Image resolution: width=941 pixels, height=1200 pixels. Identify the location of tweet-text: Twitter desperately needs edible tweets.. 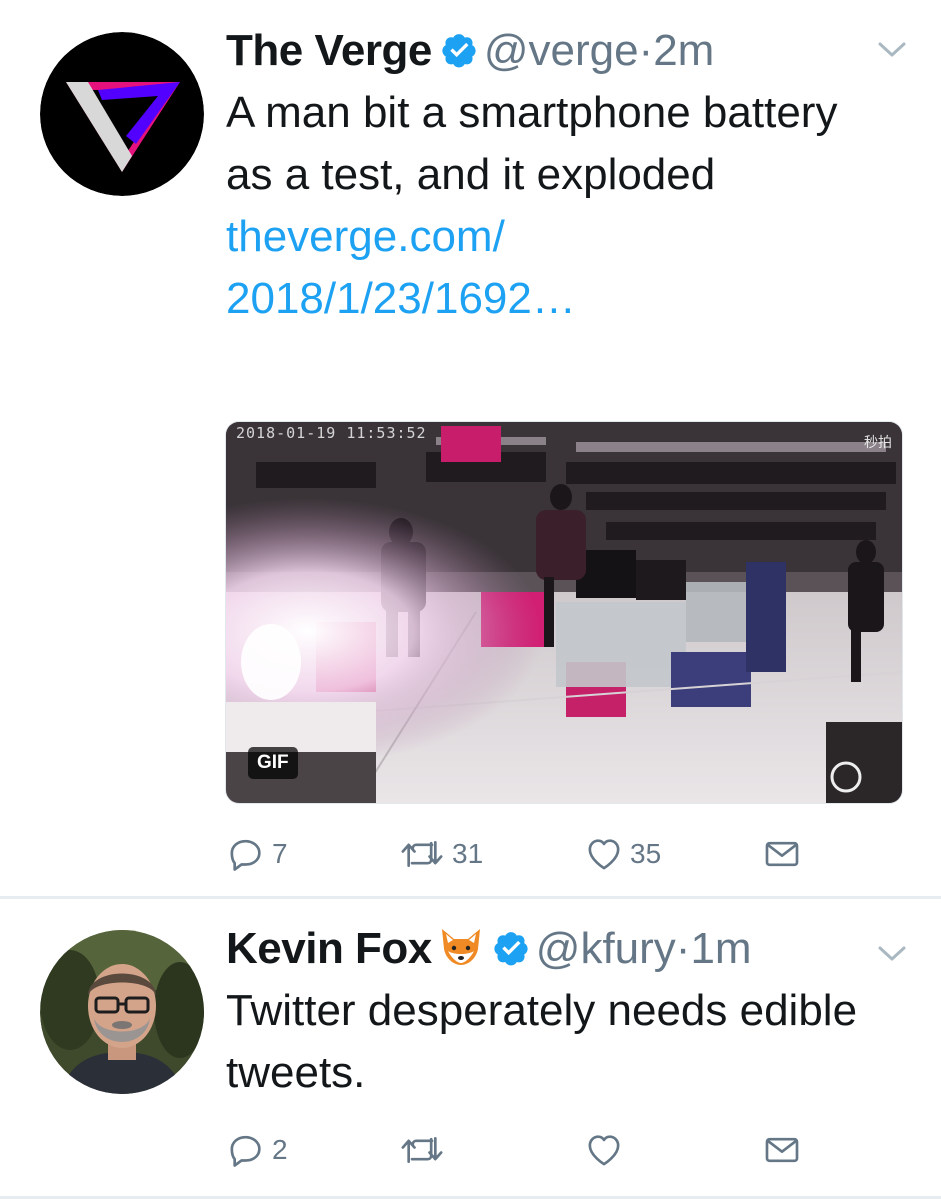
(546, 1042).